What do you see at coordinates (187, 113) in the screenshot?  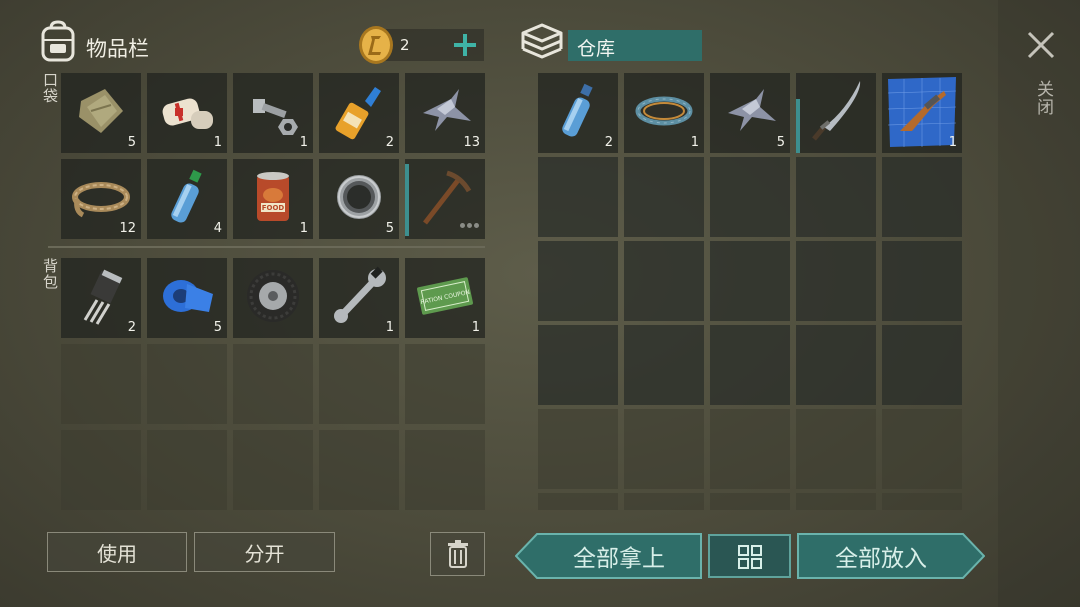 I see `pocket-slot-2: 1` at bounding box center [187, 113].